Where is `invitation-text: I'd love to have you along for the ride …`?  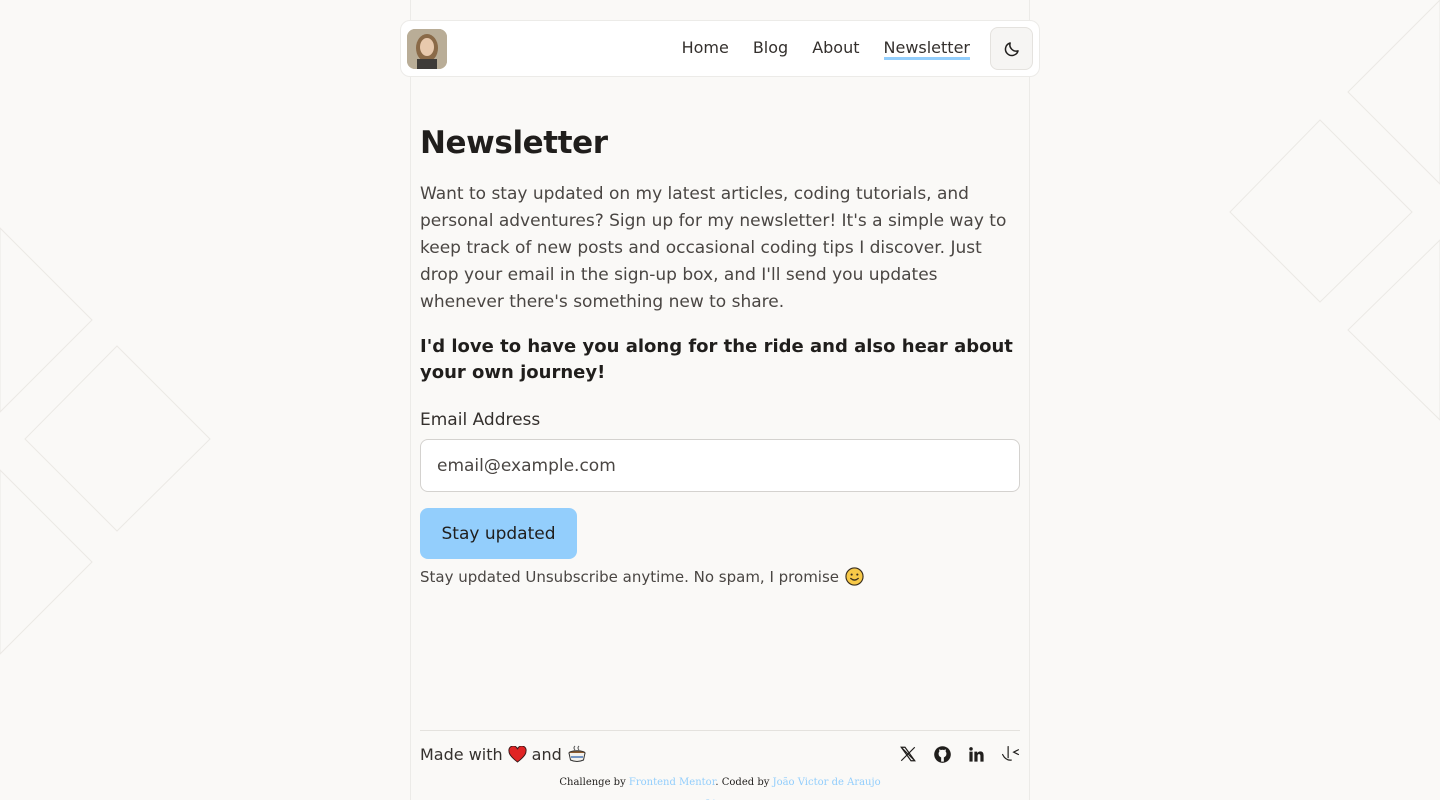 invitation-text: I'd love to have you along for the ride … is located at coordinates (716, 359).